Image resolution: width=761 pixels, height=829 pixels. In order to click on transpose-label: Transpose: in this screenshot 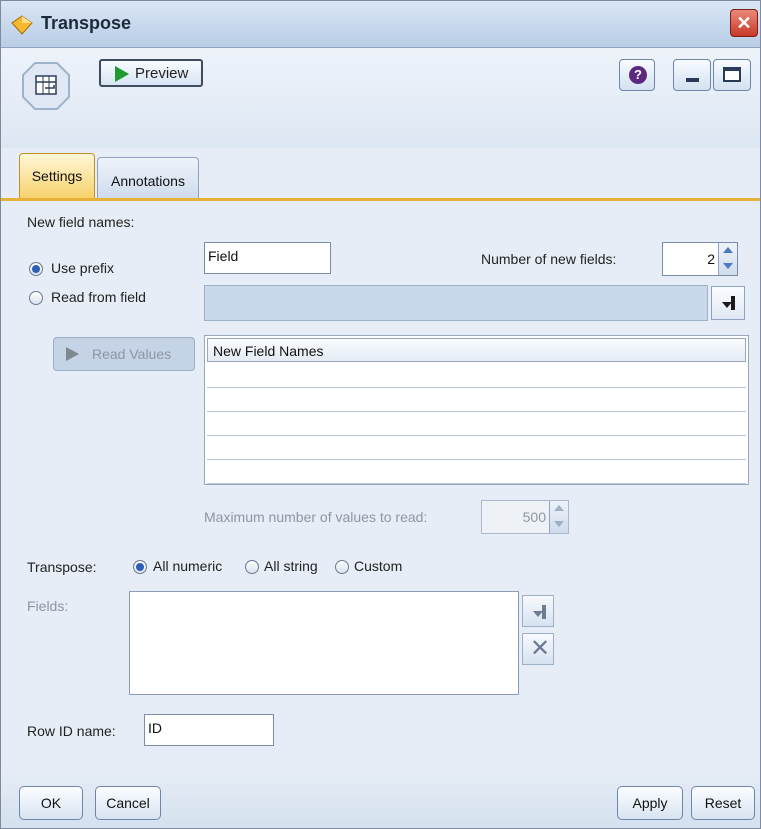, I will do `click(62, 567)`.